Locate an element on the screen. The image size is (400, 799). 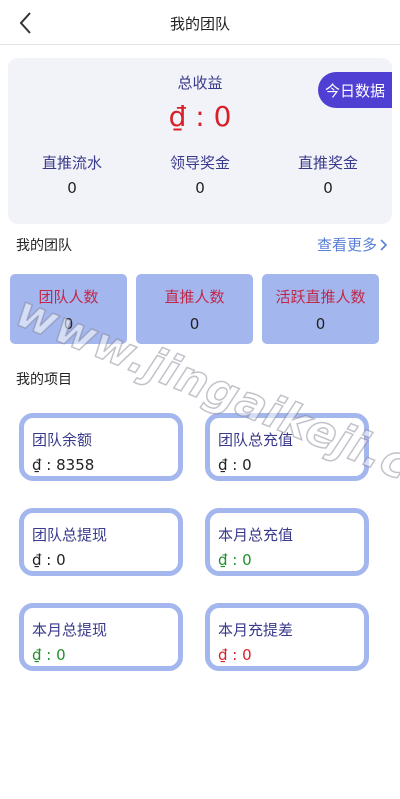
team-balance-card: 团队余额 ₫ : 8358 is located at coordinates (101, 447).